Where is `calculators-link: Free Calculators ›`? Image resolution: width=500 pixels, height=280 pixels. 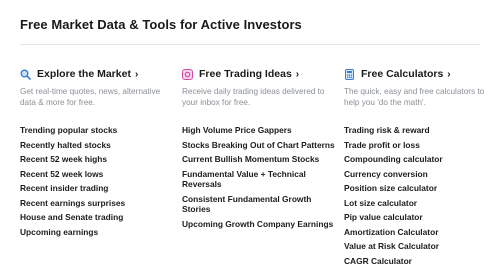
calculators-link: Free Calculators › is located at coordinates (419, 74).